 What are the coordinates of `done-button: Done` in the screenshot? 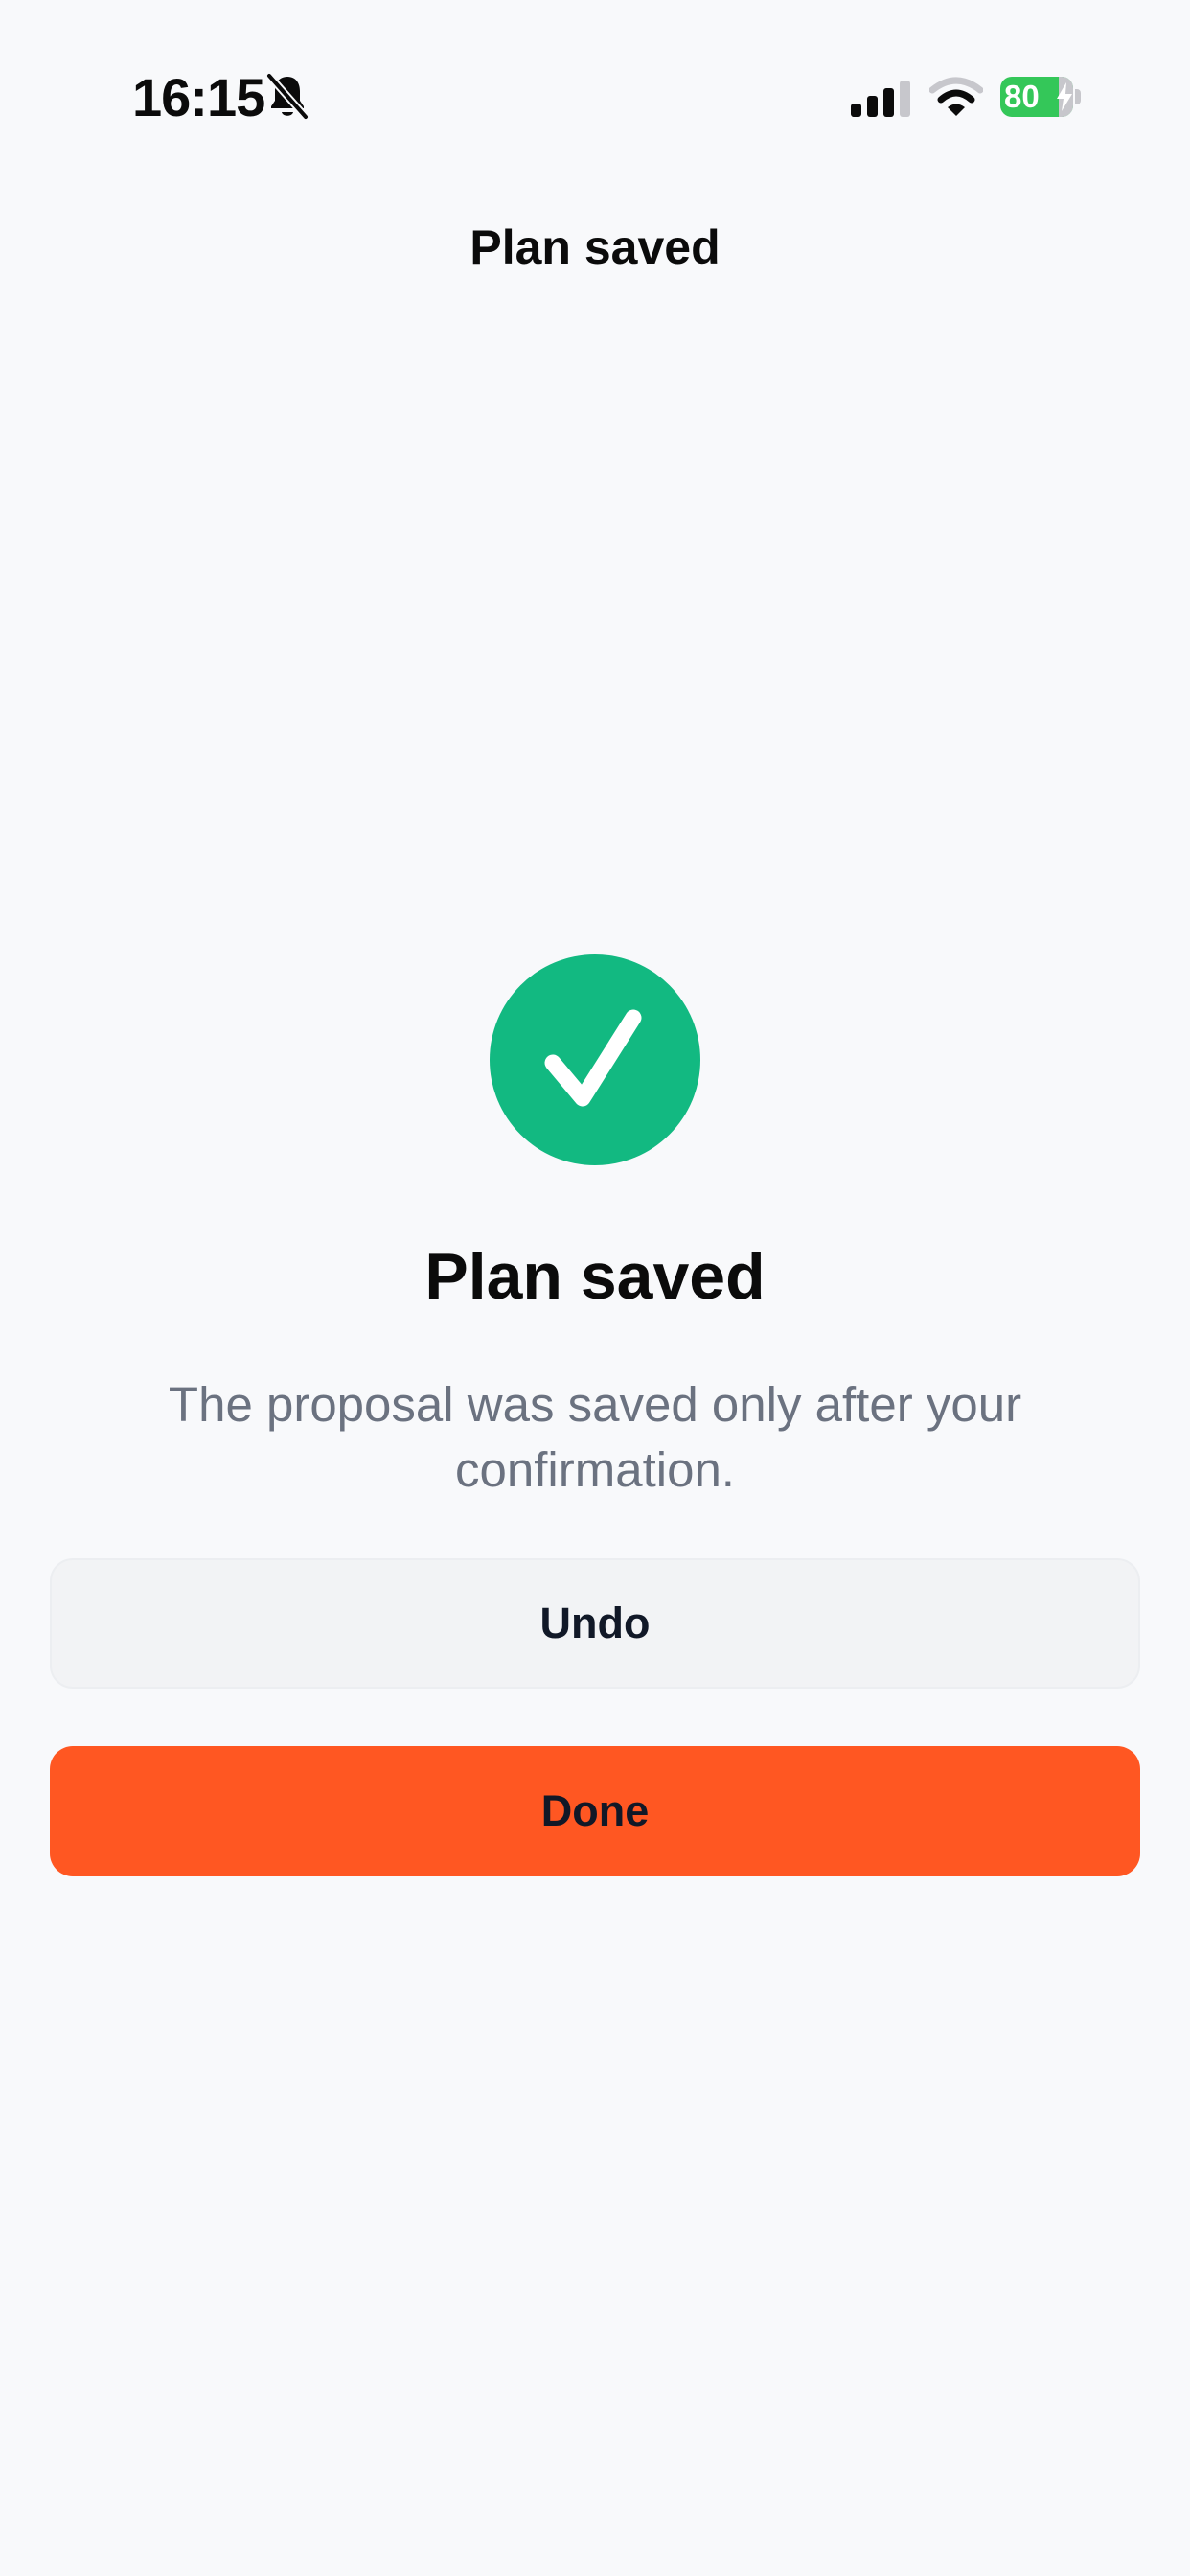 It's located at (595, 1811).